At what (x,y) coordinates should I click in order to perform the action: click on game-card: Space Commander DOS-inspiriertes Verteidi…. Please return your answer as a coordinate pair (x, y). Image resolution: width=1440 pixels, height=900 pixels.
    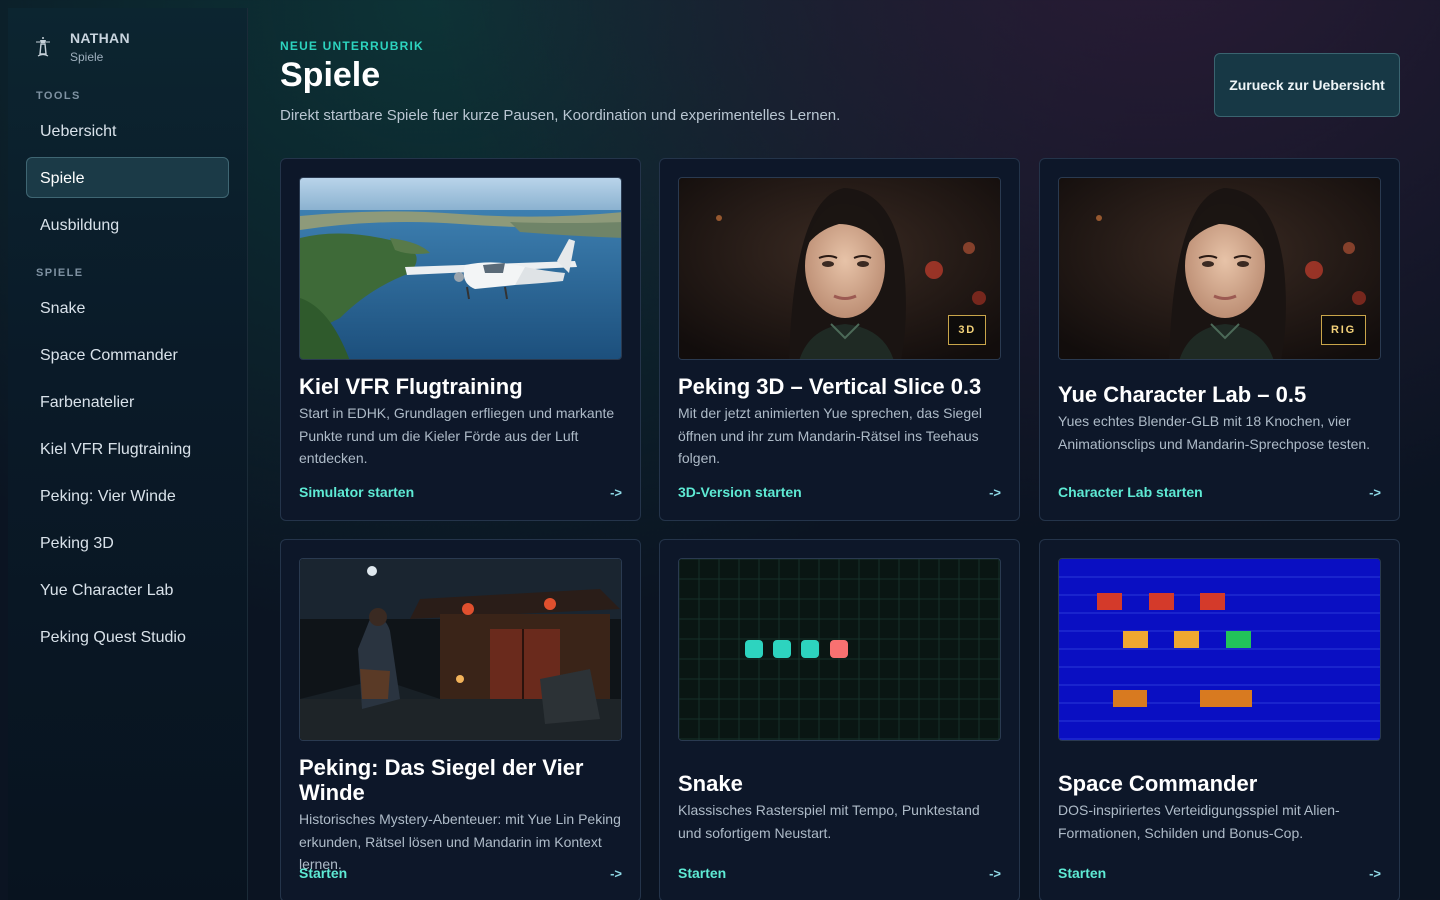
    Looking at the image, I should click on (1219, 719).